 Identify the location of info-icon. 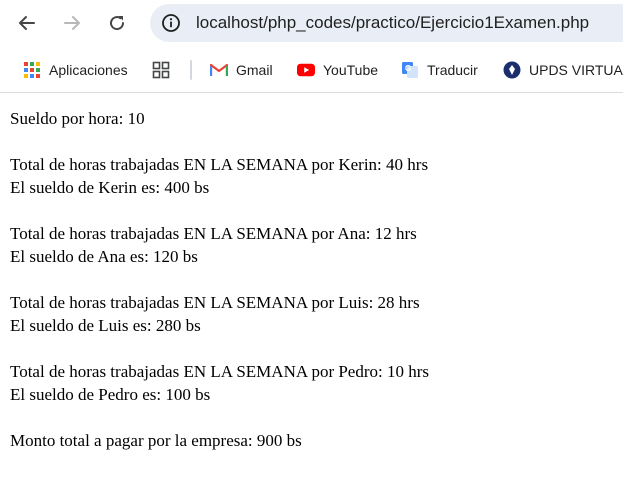
(171, 23).